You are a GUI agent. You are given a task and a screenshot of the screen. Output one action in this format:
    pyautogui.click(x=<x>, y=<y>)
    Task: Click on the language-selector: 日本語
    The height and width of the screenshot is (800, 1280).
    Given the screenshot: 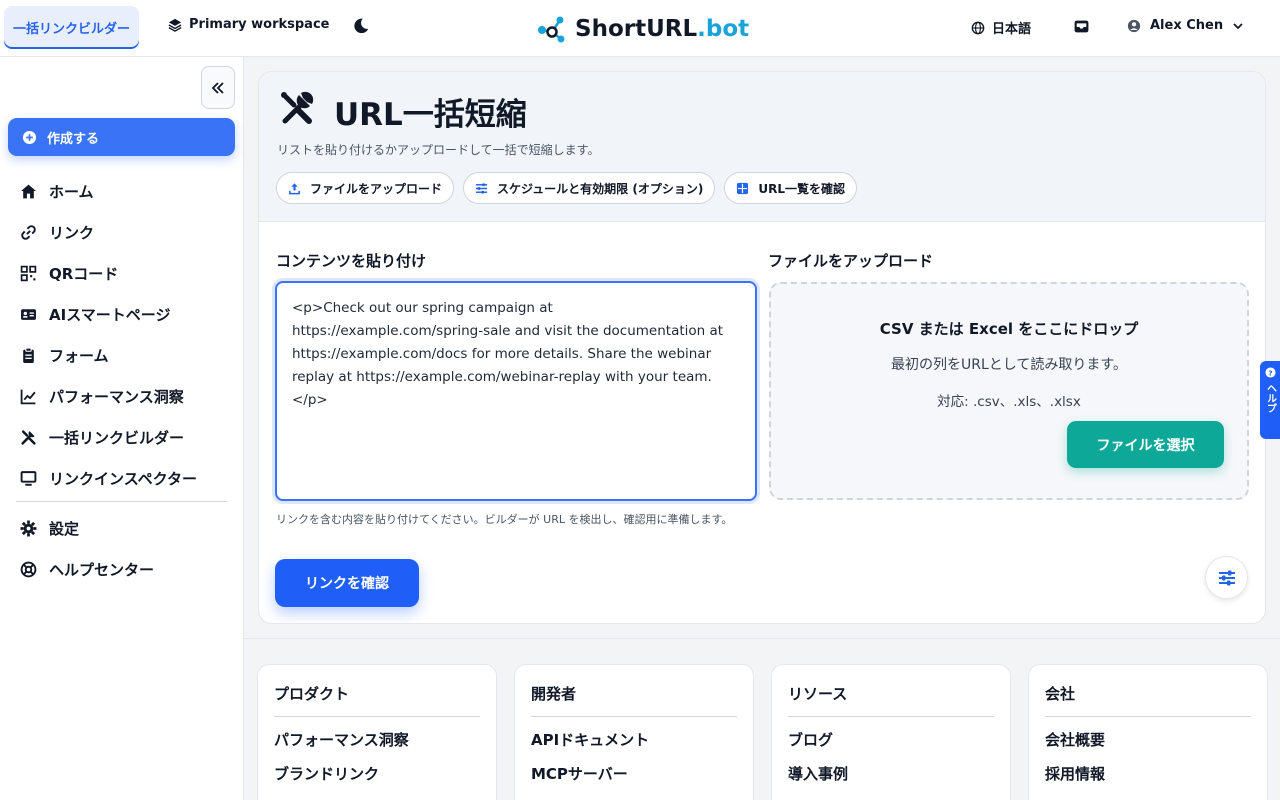 What is the action you would take?
    pyautogui.click(x=1001, y=27)
    